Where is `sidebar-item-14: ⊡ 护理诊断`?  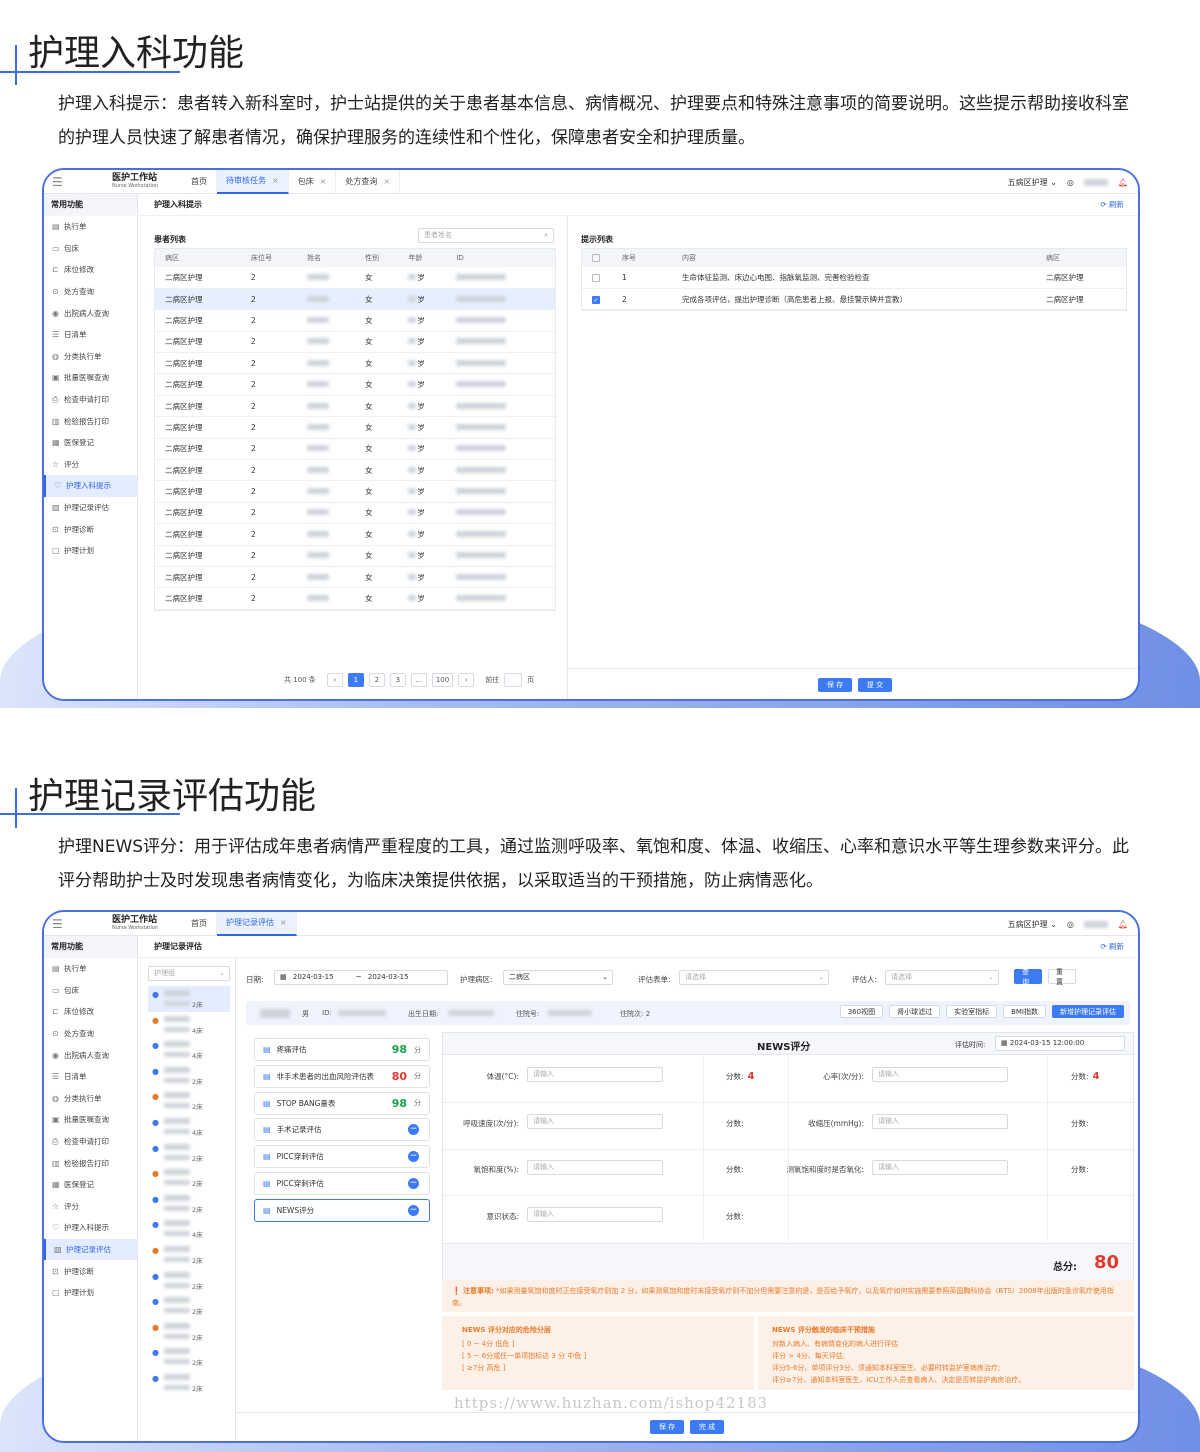
sidebar-item-14: ⊡ 护理诊断 is located at coordinates (90, 529).